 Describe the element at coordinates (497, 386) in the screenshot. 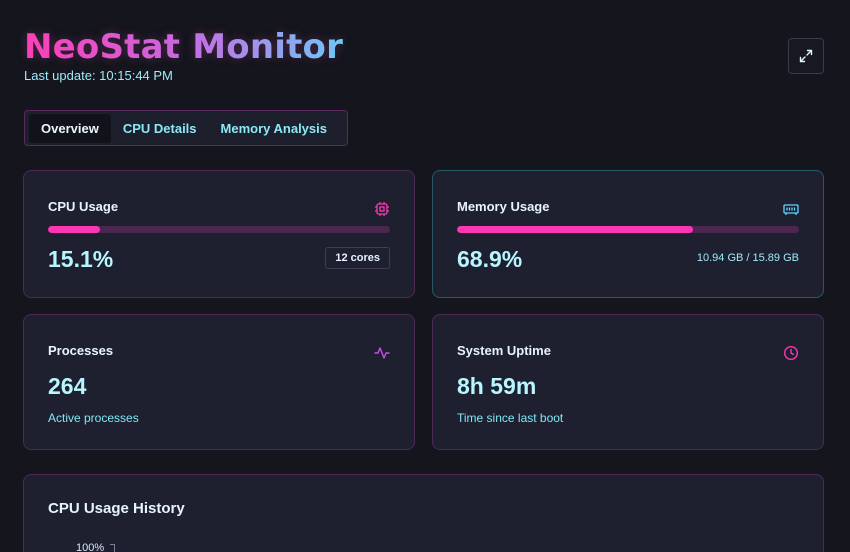

I see `uptime-value: 8h 59m` at that location.